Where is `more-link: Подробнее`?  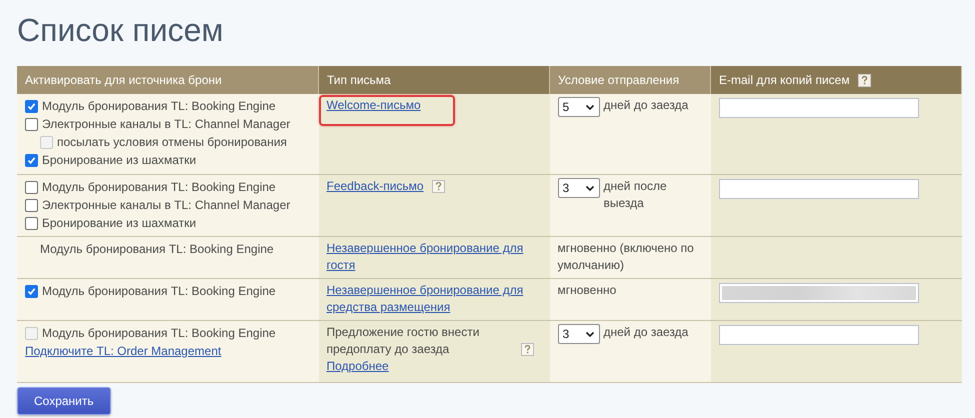 more-link: Подробнее is located at coordinates (357, 366).